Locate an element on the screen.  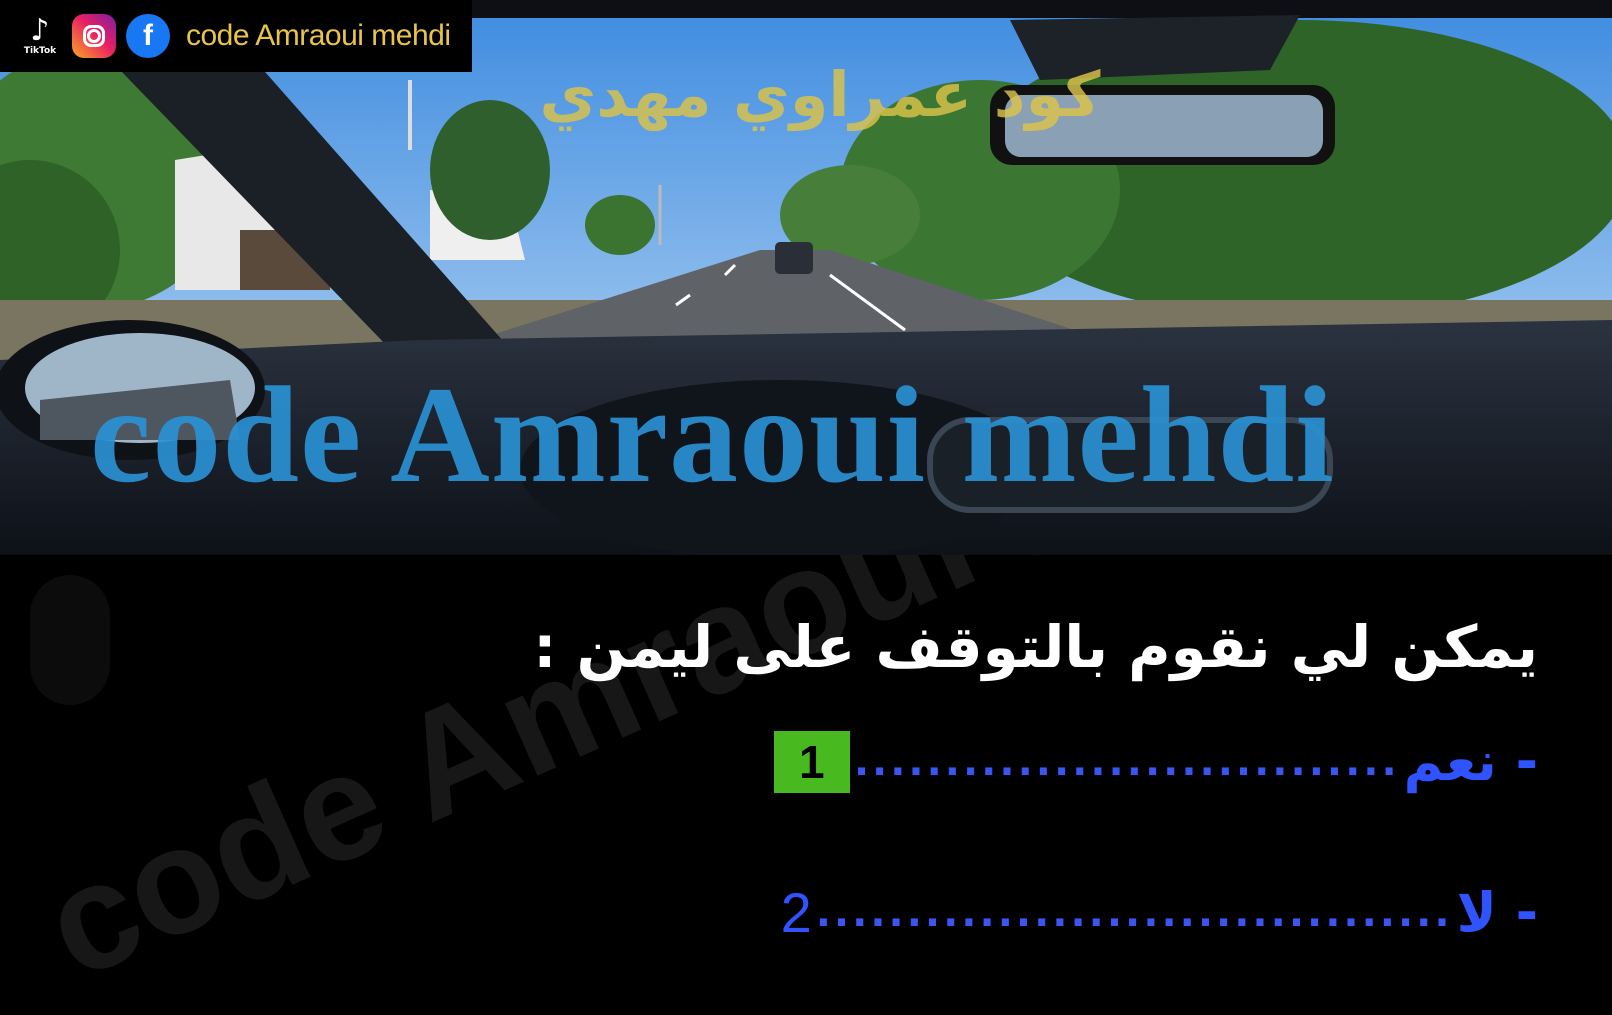
channel-name: code Amraoui mehdi is located at coordinates (318, 35).